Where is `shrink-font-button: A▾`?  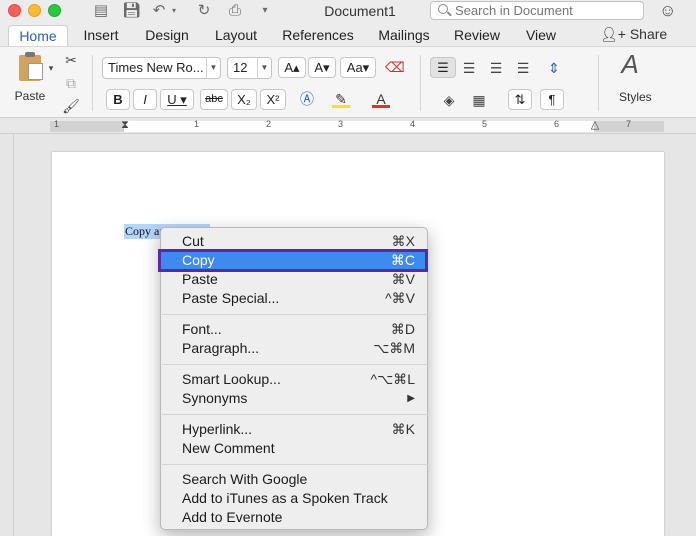
shrink-font-button: A▾ is located at coordinates (322, 67).